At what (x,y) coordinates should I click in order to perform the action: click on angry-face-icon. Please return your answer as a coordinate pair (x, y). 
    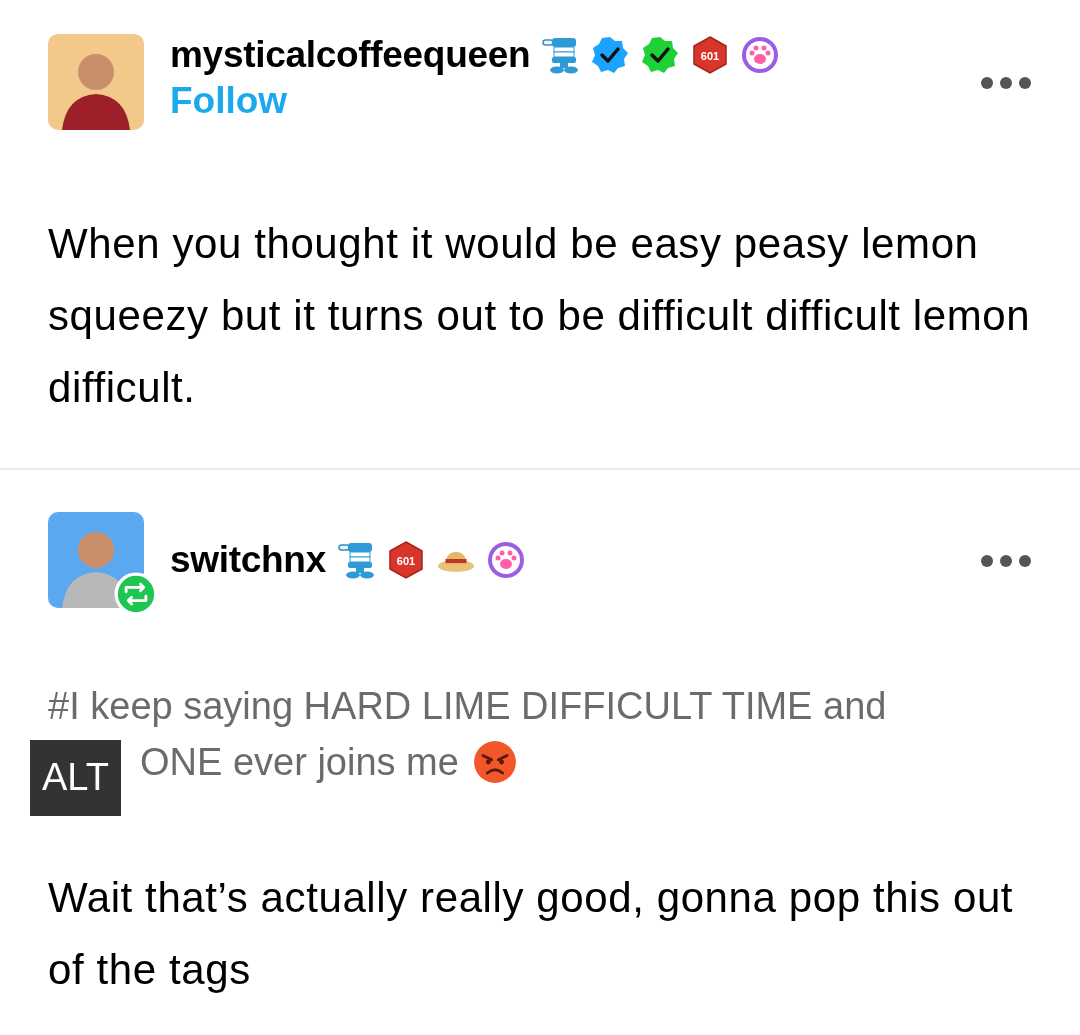
    Looking at the image, I should click on (494, 762).